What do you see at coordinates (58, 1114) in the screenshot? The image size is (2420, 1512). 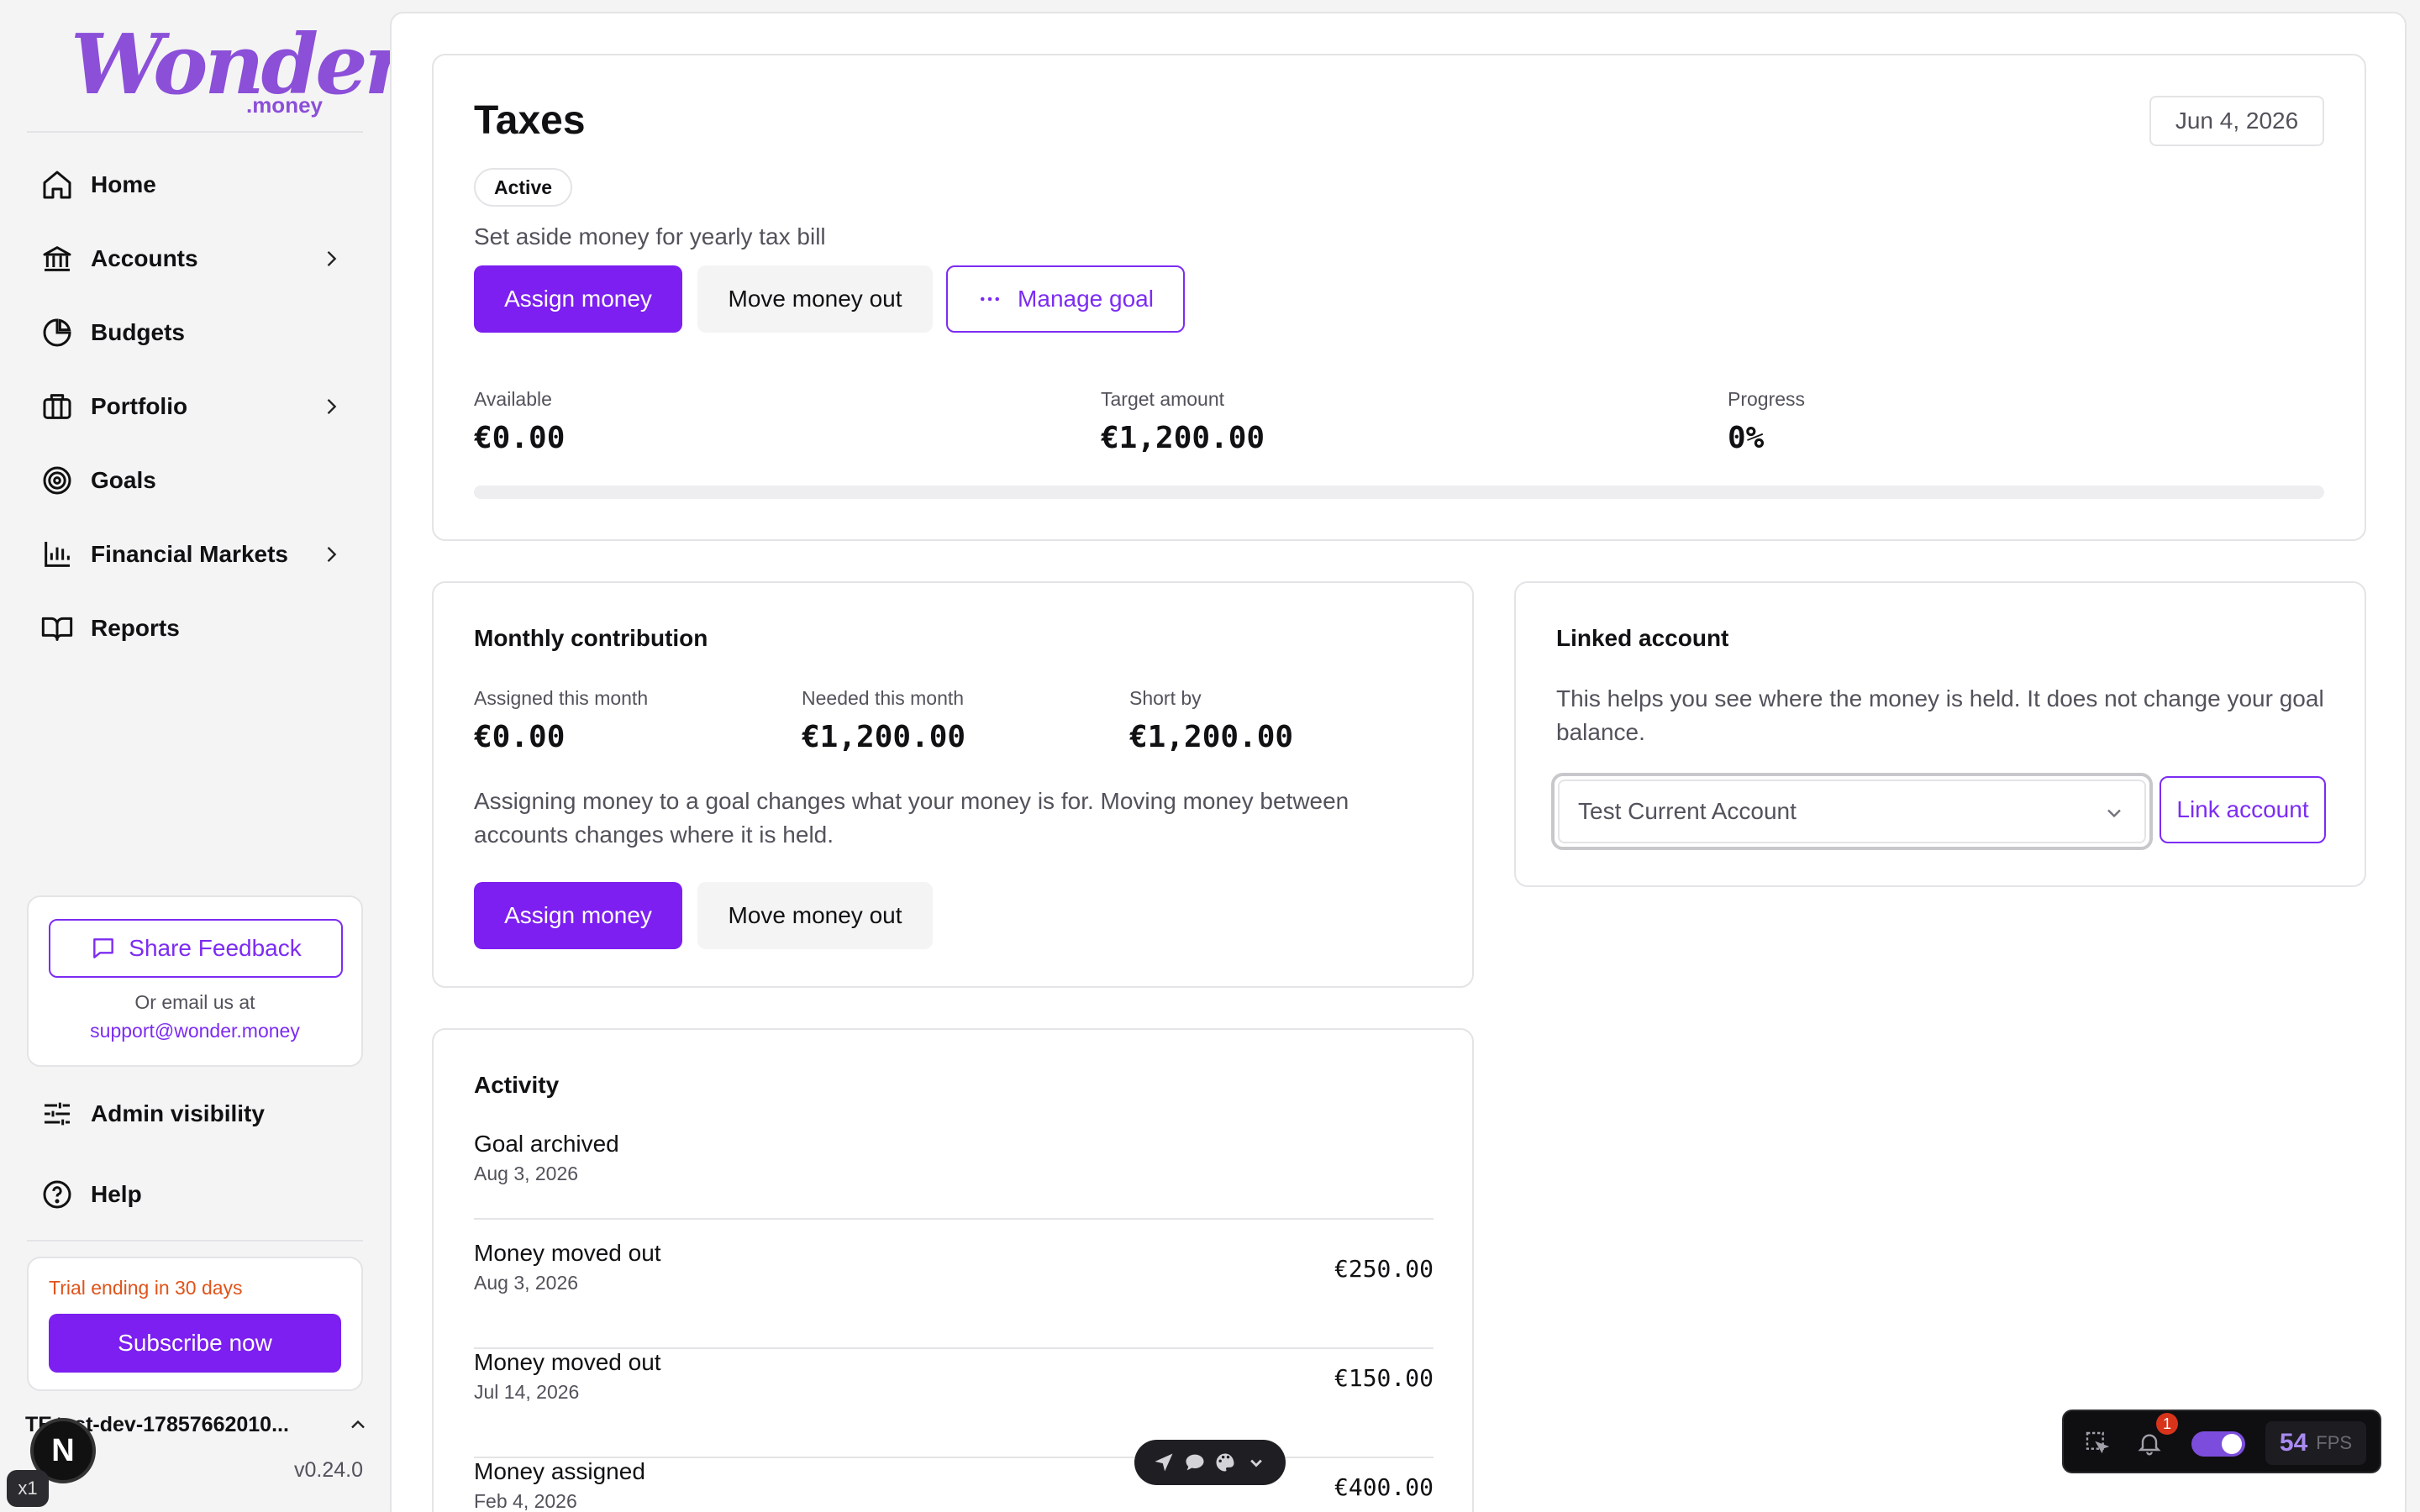 I see `sliders-icon` at bounding box center [58, 1114].